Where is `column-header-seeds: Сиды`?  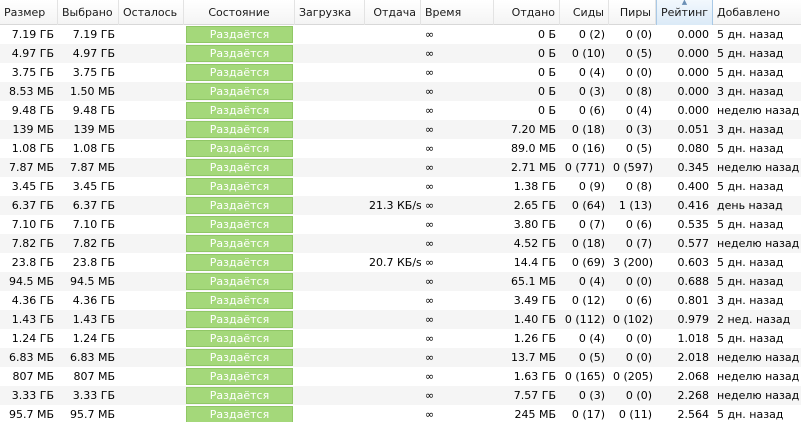
column-header-seeds: Сиды is located at coordinates (584, 12).